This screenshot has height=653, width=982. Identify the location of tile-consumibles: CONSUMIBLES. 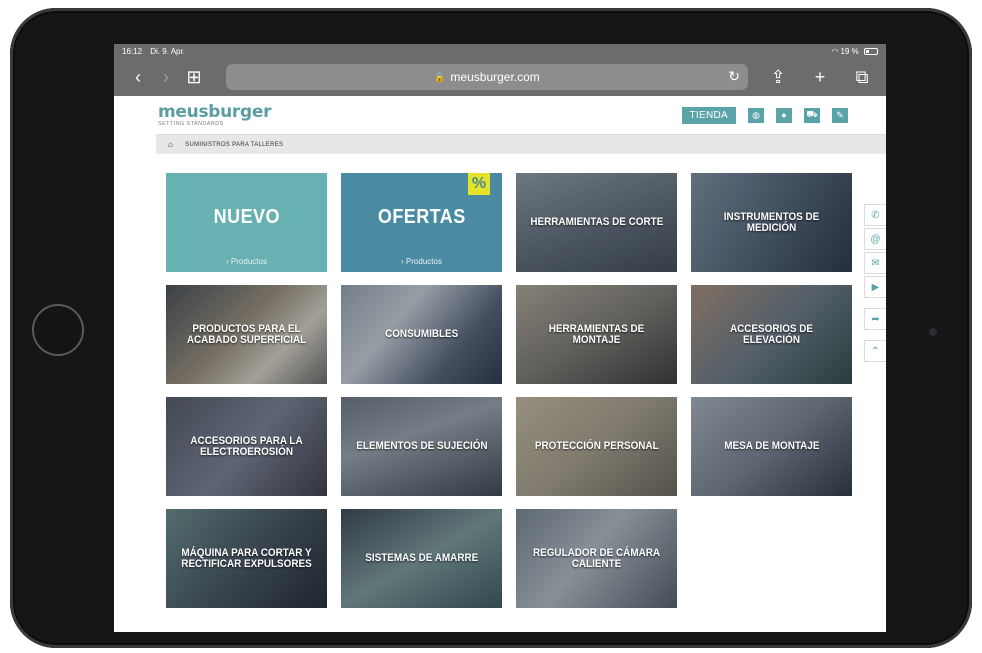
(421, 334).